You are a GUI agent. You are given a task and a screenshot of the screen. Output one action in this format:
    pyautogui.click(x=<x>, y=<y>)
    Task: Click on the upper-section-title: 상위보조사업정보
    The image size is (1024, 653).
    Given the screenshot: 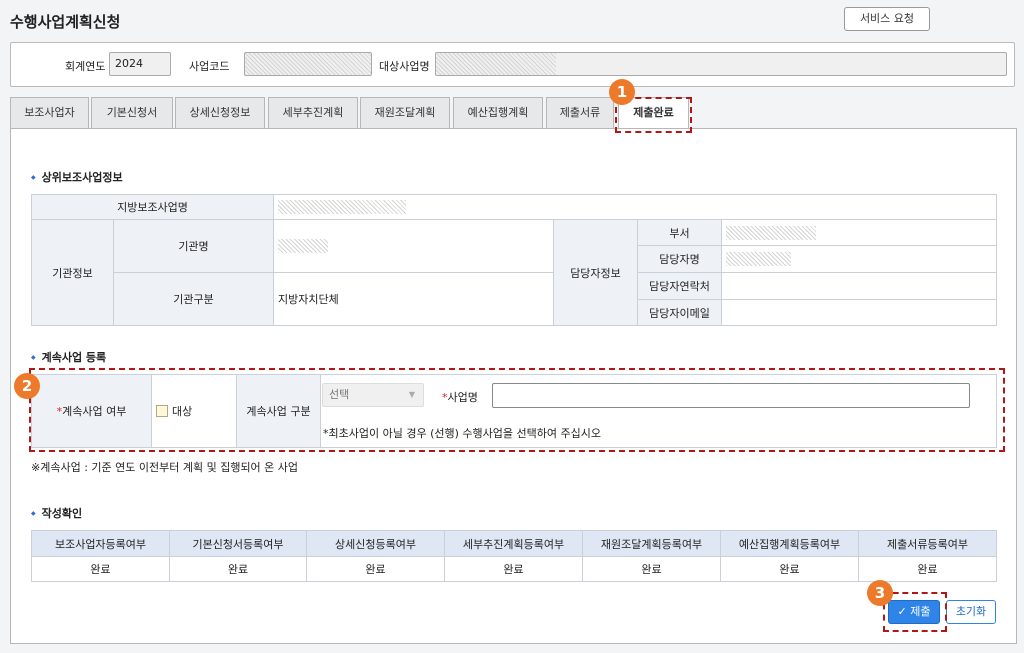 What is the action you would take?
    pyautogui.click(x=77, y=177)
    